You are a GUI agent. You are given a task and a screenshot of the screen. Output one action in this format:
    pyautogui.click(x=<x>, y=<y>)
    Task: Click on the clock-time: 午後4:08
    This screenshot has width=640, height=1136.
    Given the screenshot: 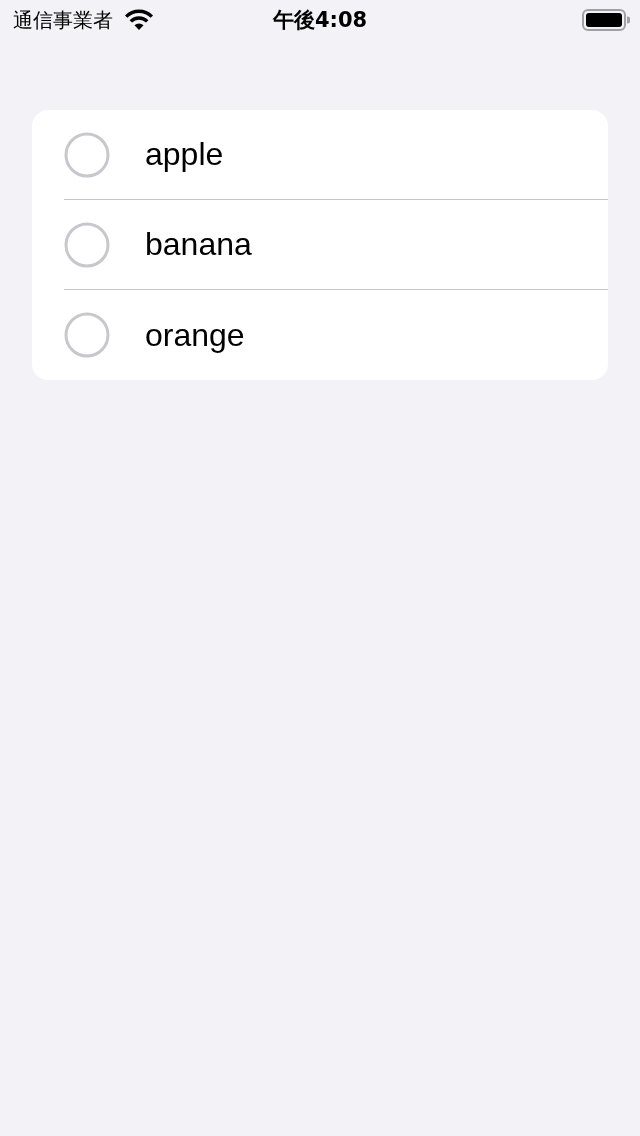 What is the action you would take?
    pyautogui.click(x=320, y=20)
    